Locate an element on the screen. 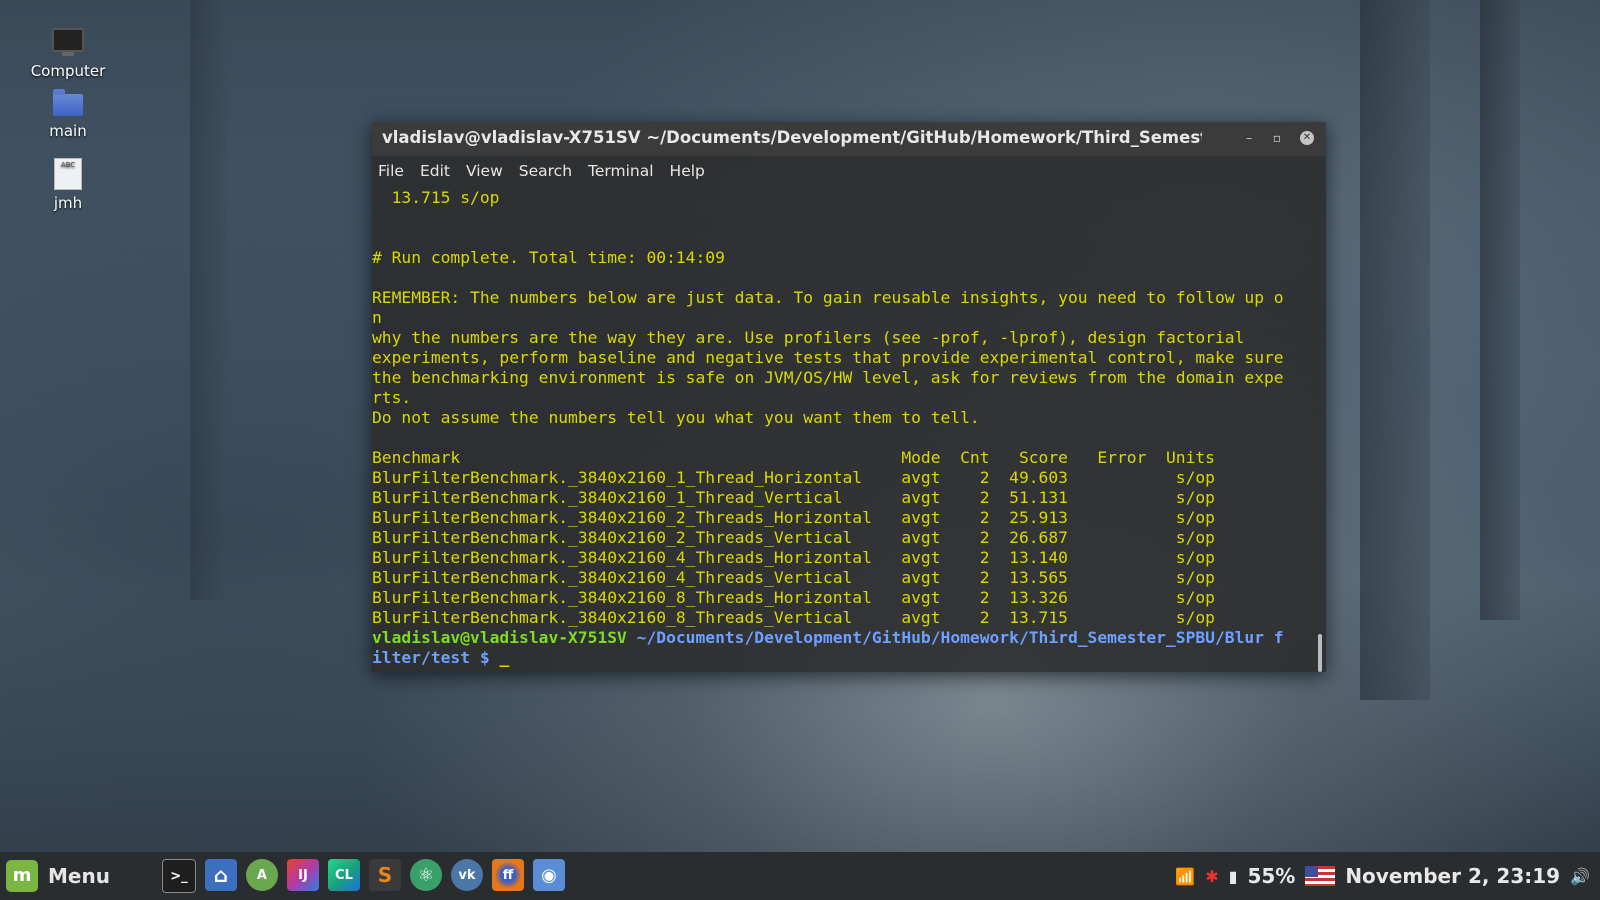 The image size is (1600, 900). close-button: ✕ is located at coordinates (1307, 138).